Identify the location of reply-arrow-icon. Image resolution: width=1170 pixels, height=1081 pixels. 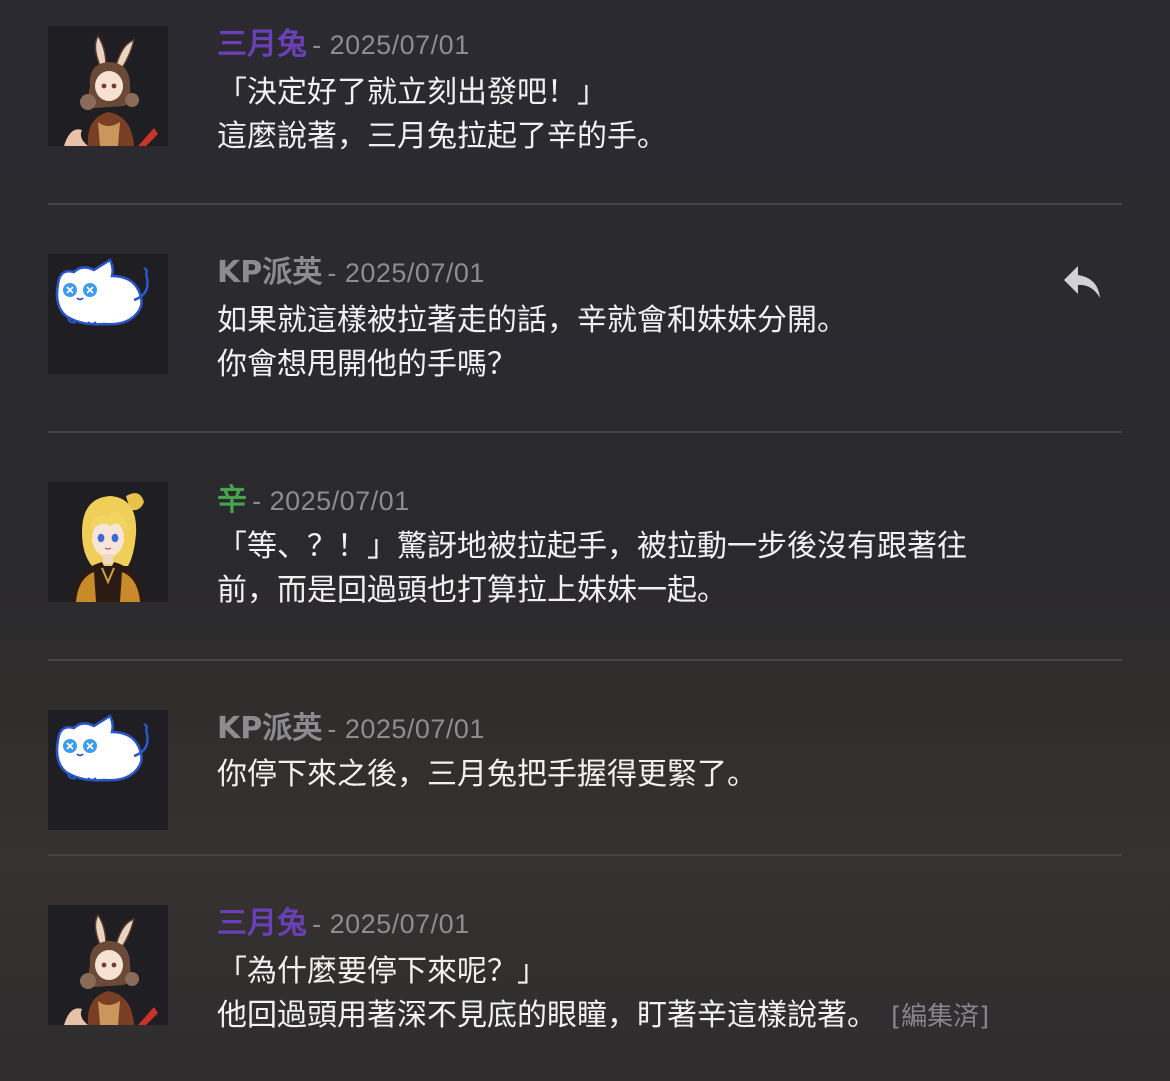
(1082, 282).